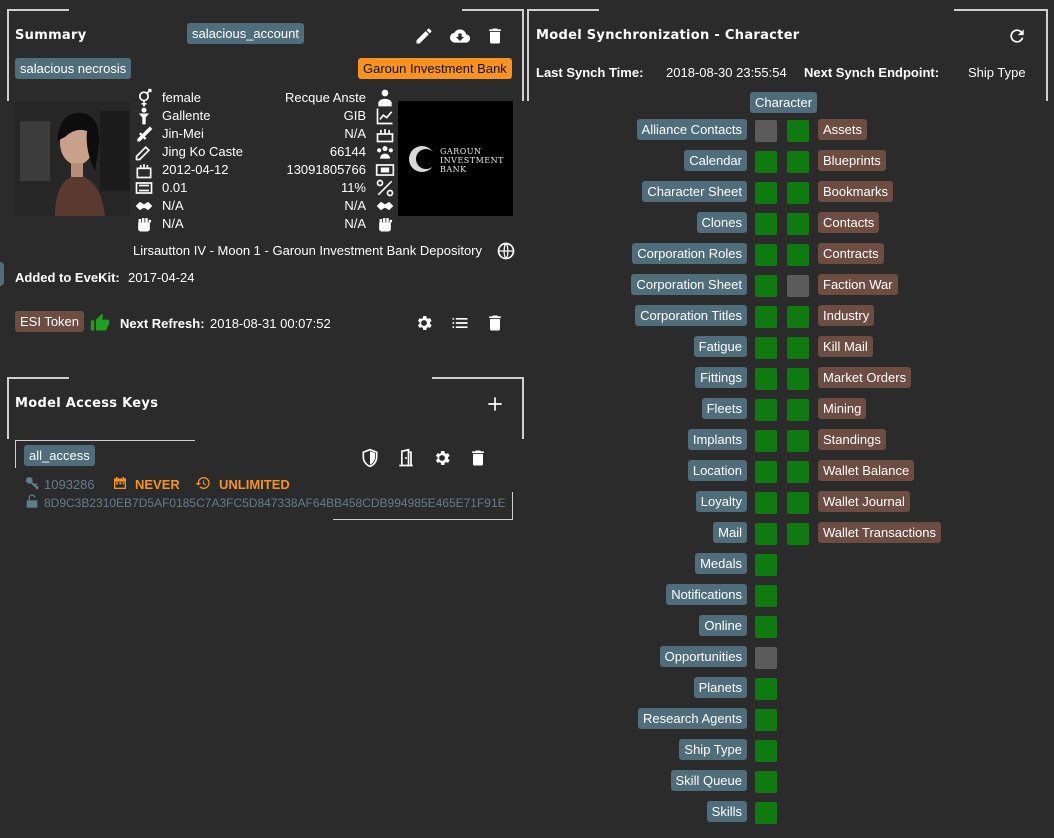  I want to click on door-icon, so click(406, 458).